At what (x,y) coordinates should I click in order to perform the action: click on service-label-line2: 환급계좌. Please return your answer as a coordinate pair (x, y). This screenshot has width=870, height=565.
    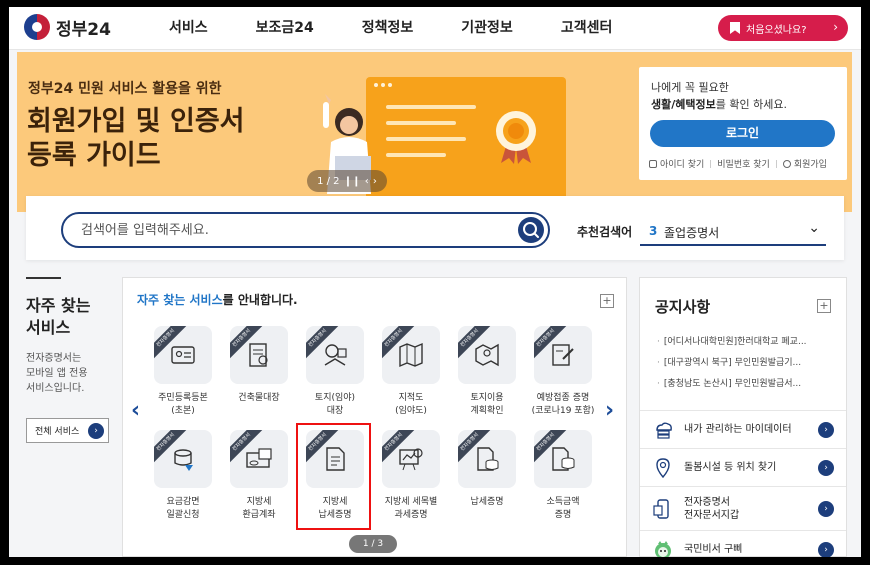
    Looking at the image, I should click on (259, 515).